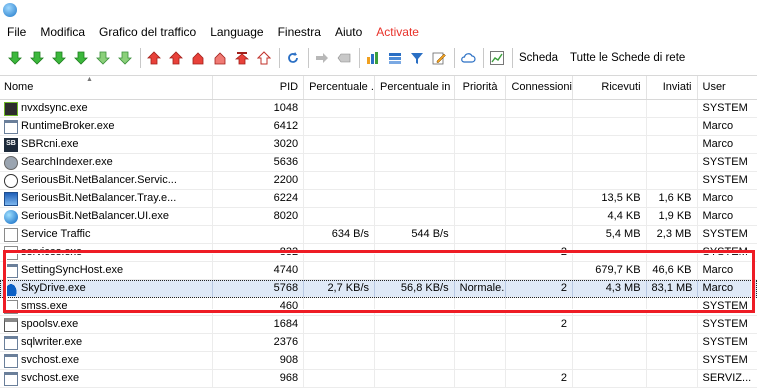 The height and width of the screenshot is (388, 757). What do you see at coordinates (106, 87) in the screenshot?
I see `column-header-name: Nome` at bounding box center [106, 87].